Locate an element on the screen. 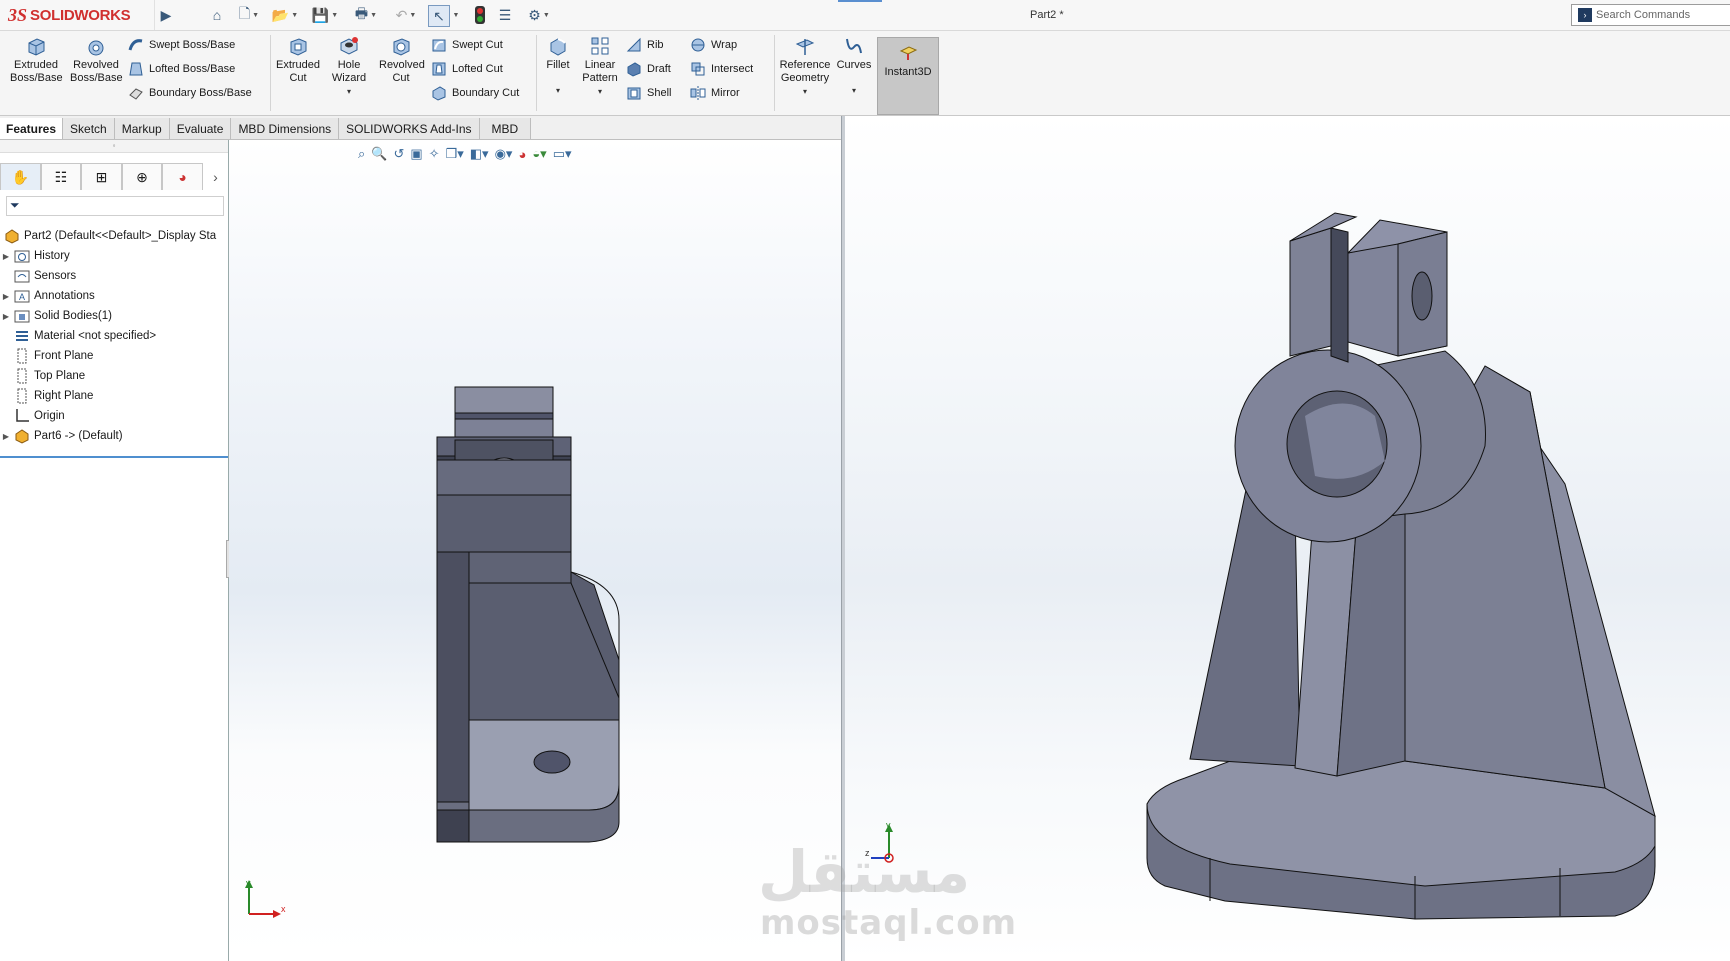 Image resolution: width=1730 pixels, height=961 pixels. rebuild-traffic-light-icon is located at coordinates (480, 15).